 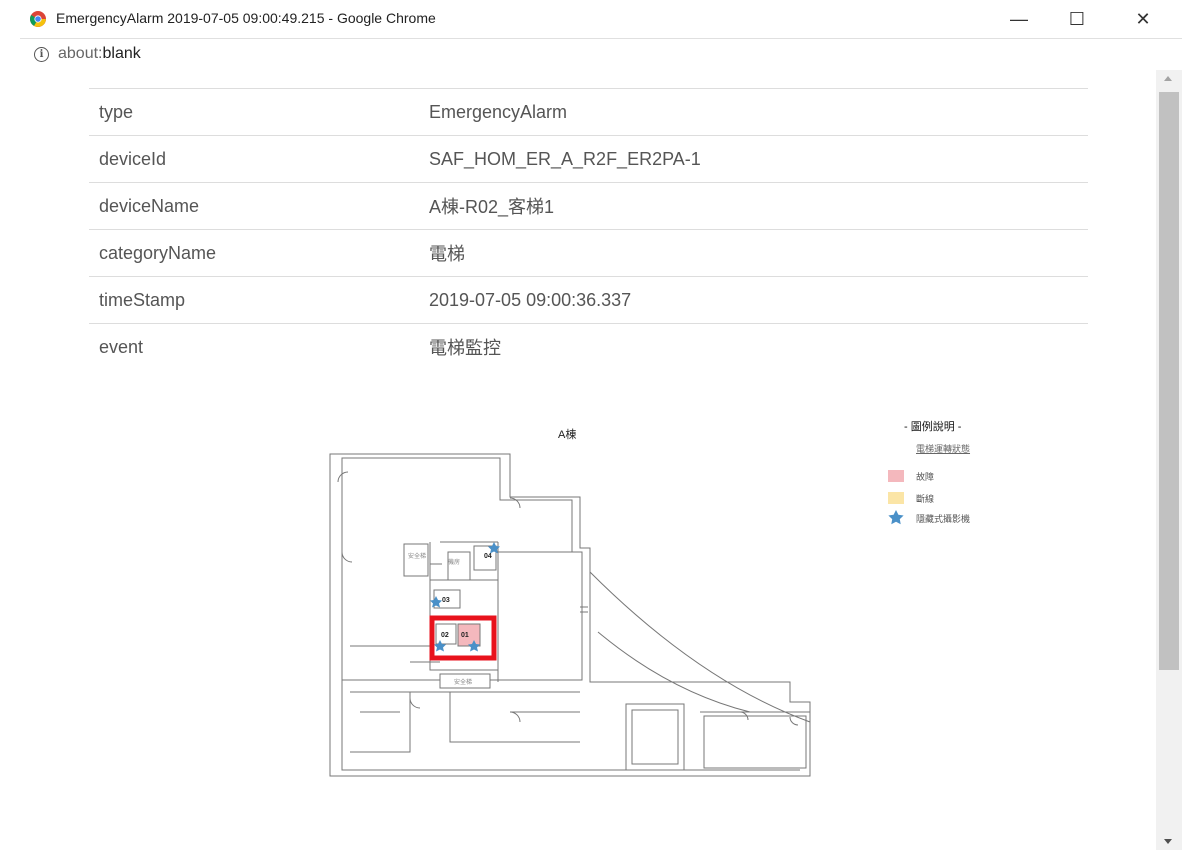 What do you see at coordinates (896, 476) in the screenshot?
I see `legend-swatch-fault` at bounding box center [896, 476].